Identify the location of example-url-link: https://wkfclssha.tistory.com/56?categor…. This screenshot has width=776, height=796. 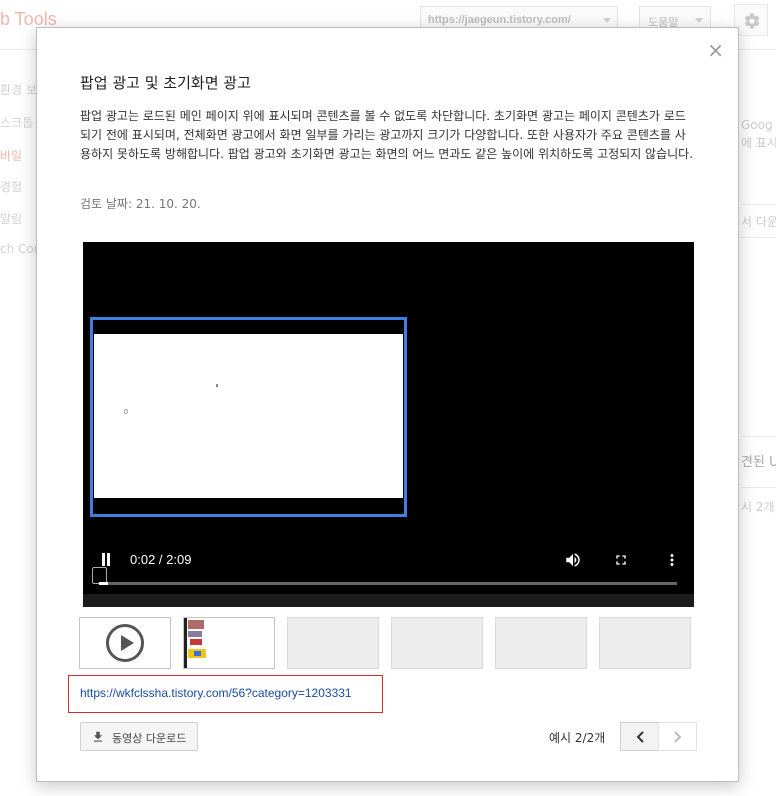
(216, 693).